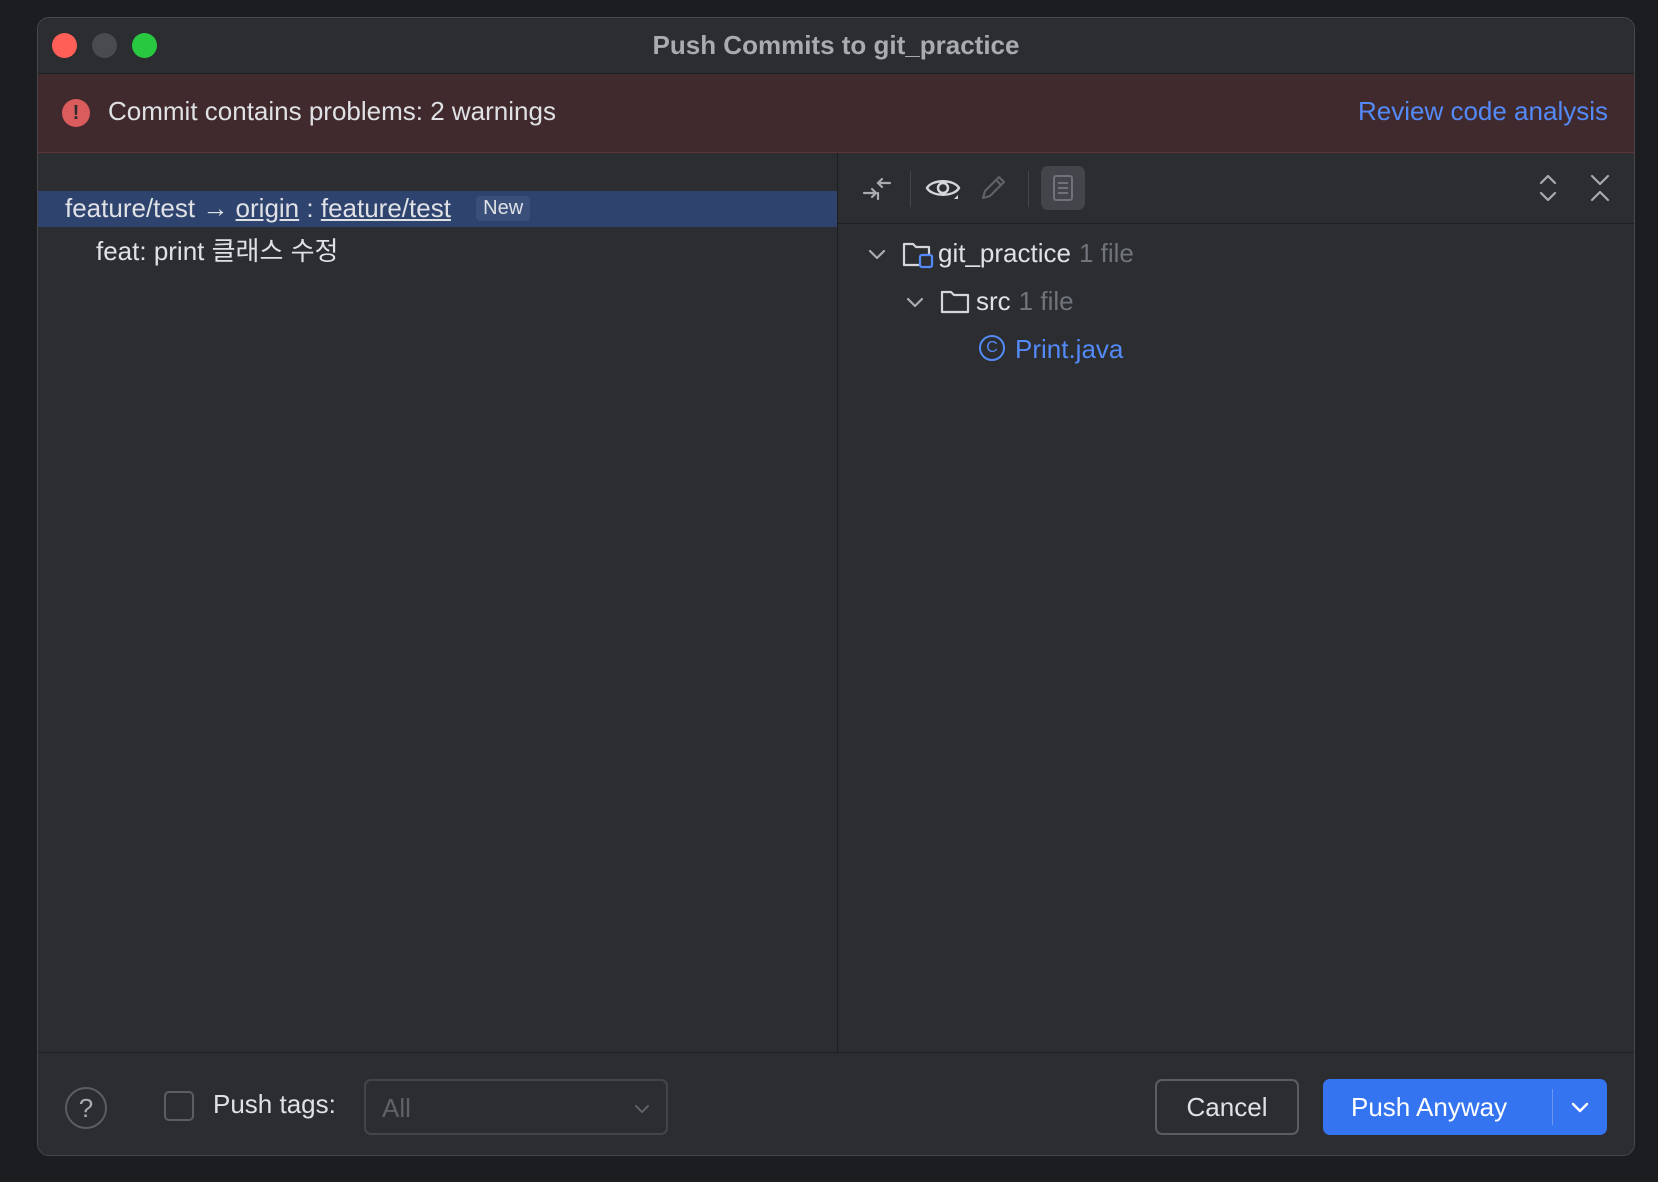  Describe the element at coordinates (877, 188) in the screenshot. I see `compare-icon` at that location.